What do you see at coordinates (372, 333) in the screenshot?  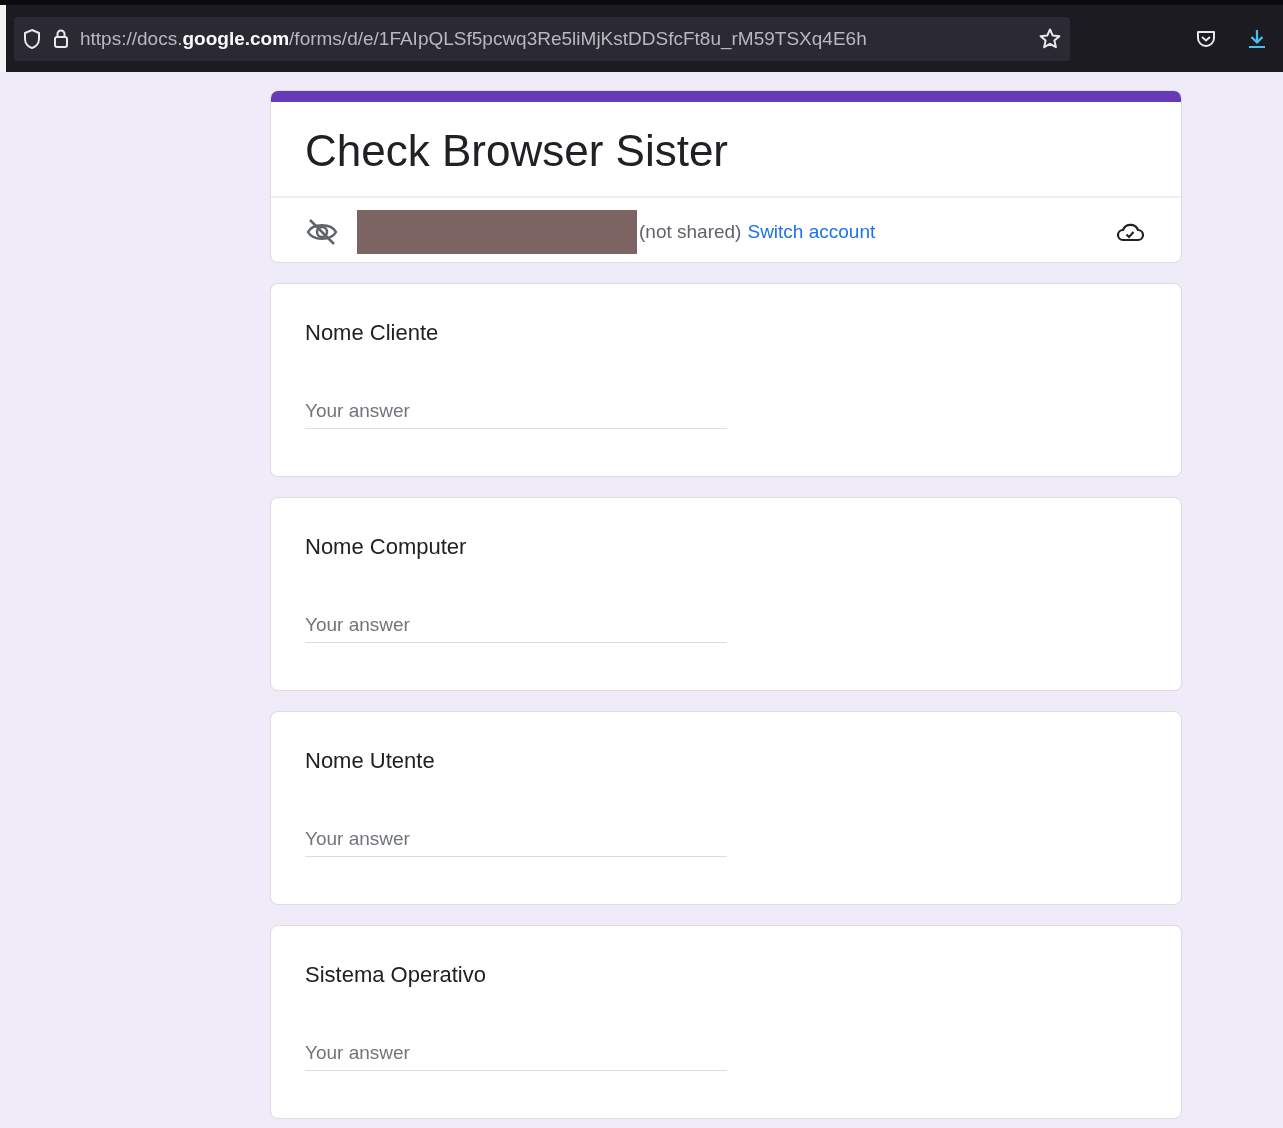 I see `question-label: Nome Cliente` at bounding box center [372, 333].